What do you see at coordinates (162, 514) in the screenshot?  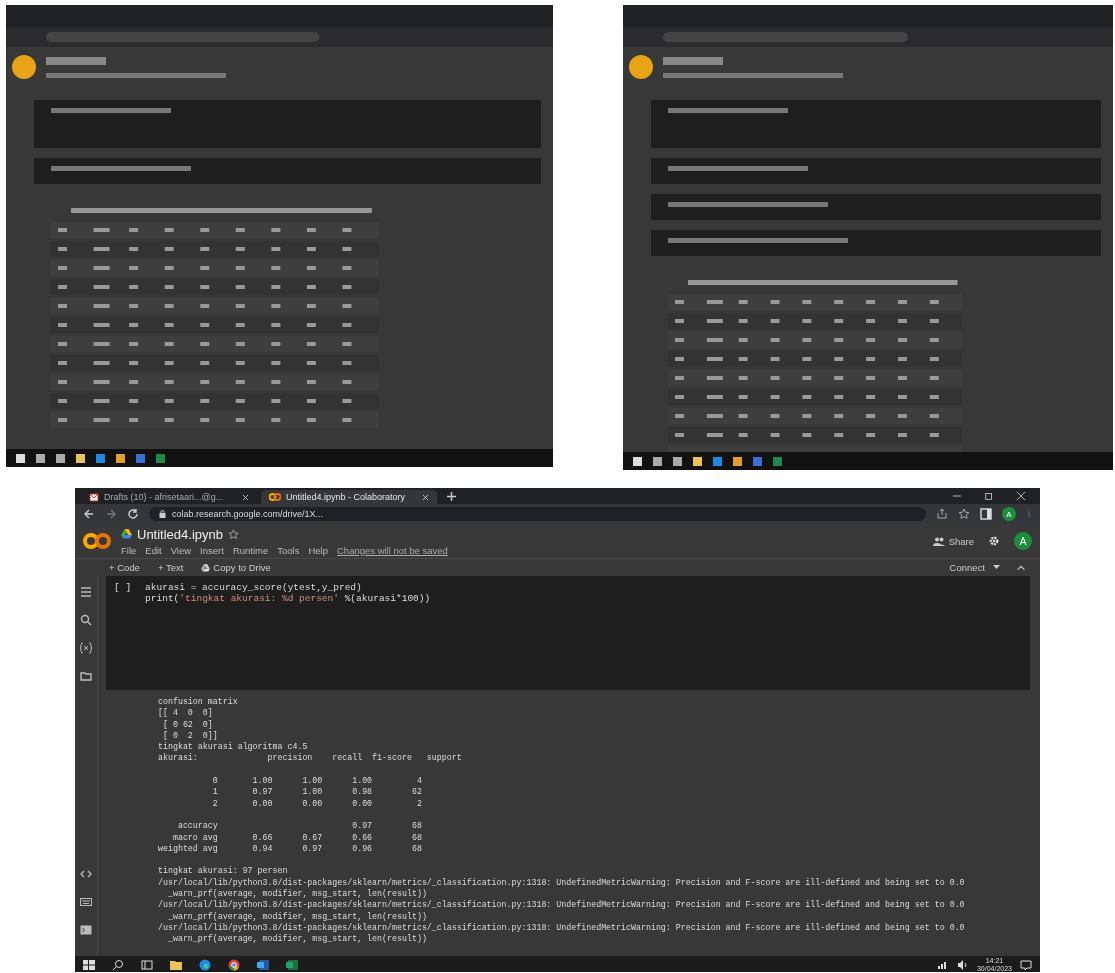 I see `lock-icon` at bounding box center [162, 514].